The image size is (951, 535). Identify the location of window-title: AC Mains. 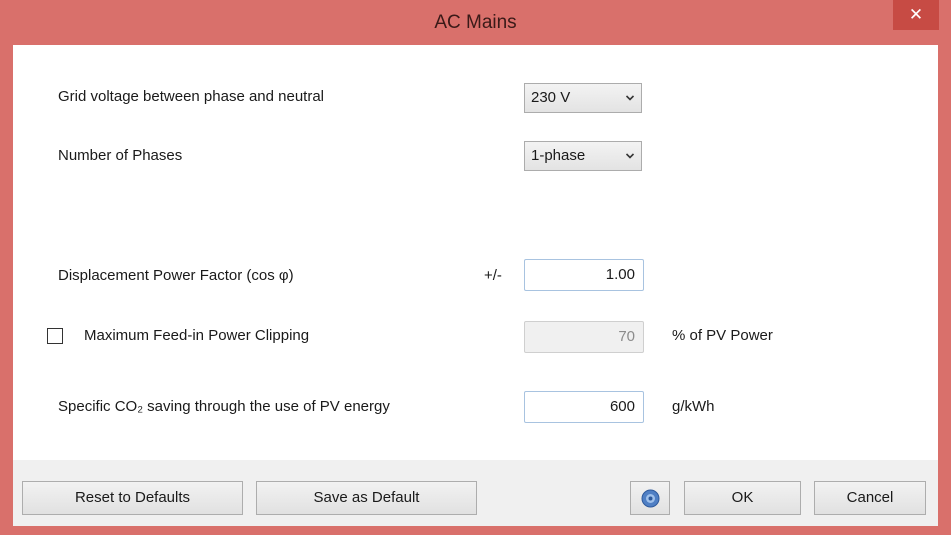
(475, 22).